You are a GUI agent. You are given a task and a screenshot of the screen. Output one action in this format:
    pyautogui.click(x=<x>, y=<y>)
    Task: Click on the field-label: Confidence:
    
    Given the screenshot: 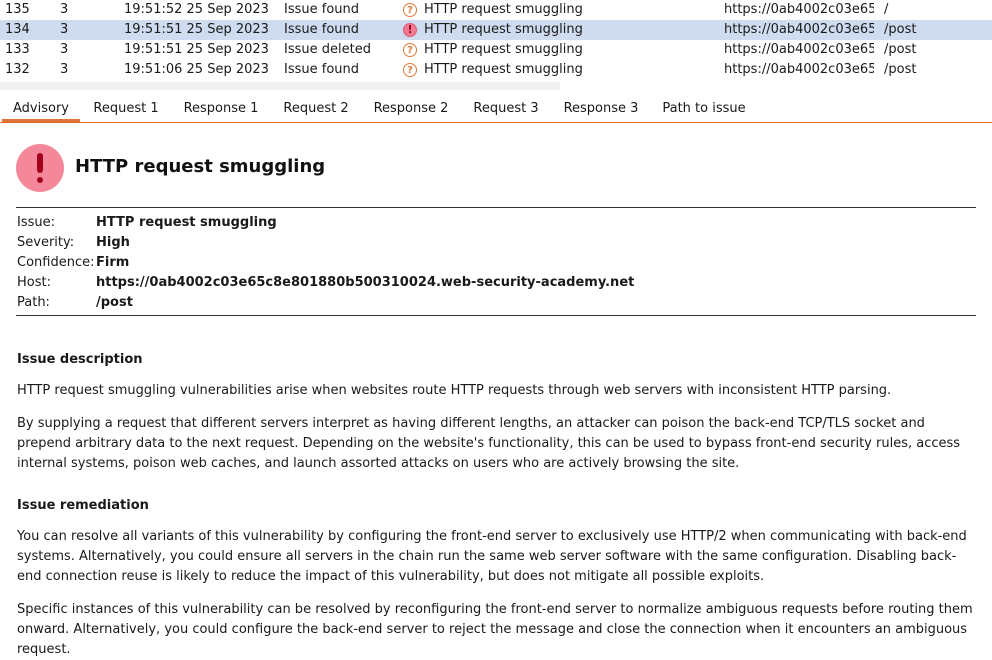 What is the action you would take?
    pyautogui.click(x=56, y=262)
    